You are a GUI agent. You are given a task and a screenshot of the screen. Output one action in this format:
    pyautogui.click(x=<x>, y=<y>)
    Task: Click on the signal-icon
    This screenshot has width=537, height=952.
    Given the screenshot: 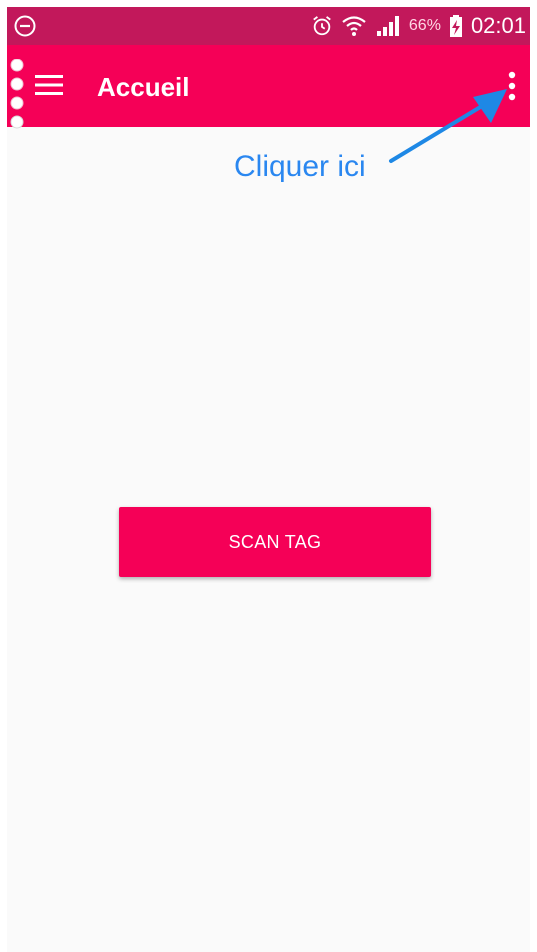 What is the action you would take?
    pyautogui.click(x=387, y=26)
    